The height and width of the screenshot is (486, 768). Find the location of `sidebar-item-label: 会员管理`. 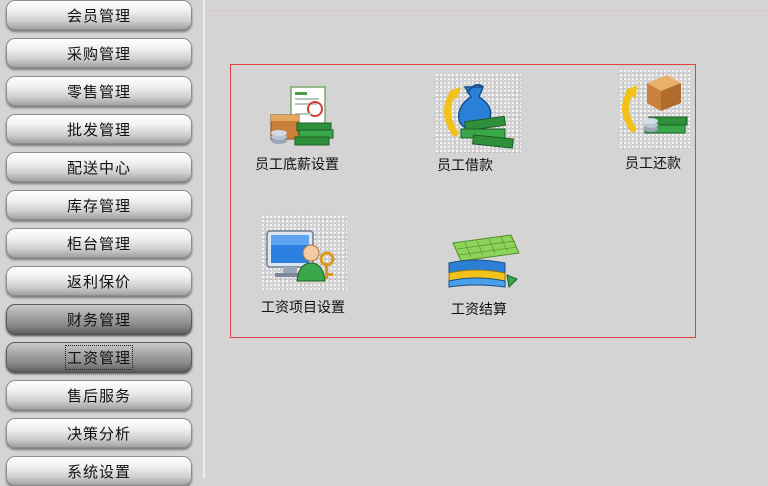

sidebar-item-label: 会员管理 is located at coordinates (98, 15).